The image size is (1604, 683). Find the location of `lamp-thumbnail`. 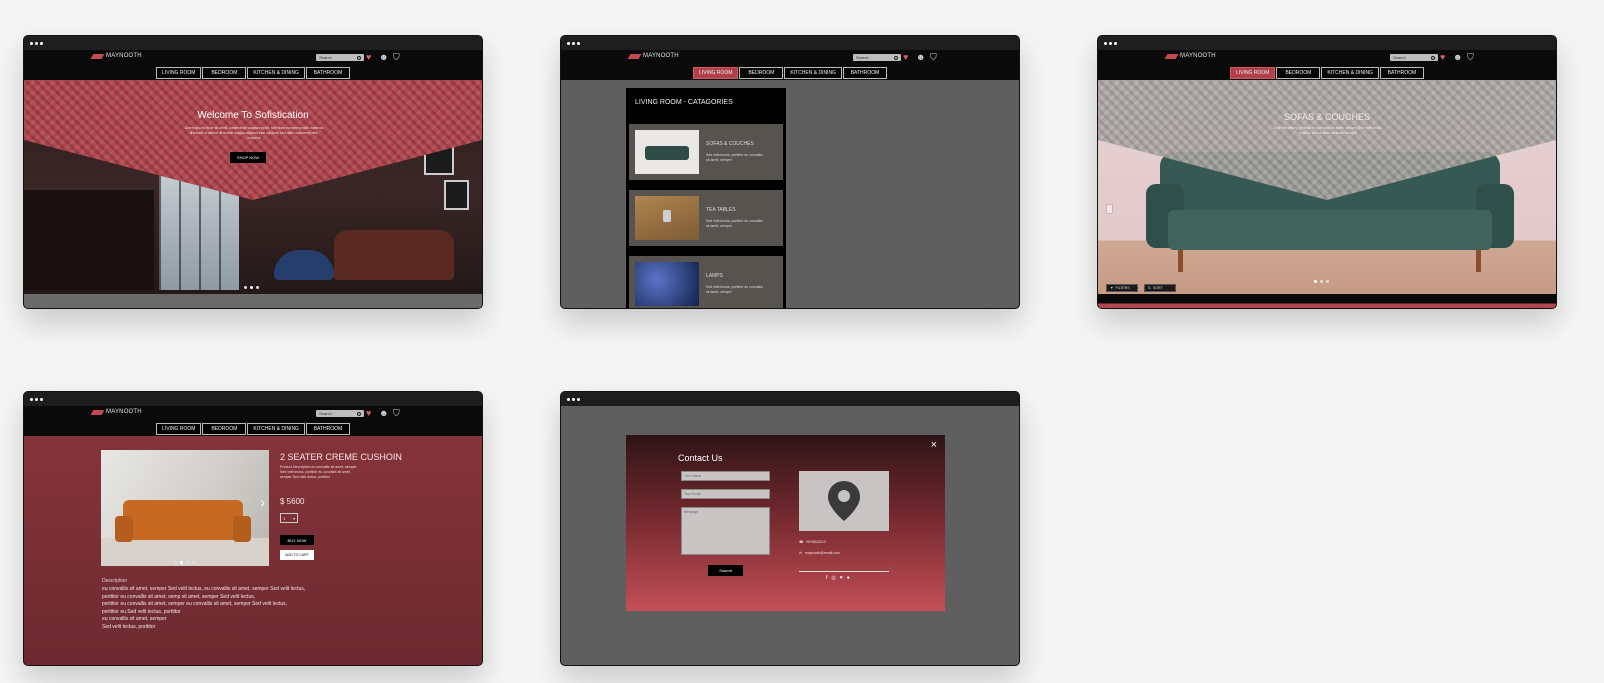

lamp-thumbnail is located at coordinates (667, 284).